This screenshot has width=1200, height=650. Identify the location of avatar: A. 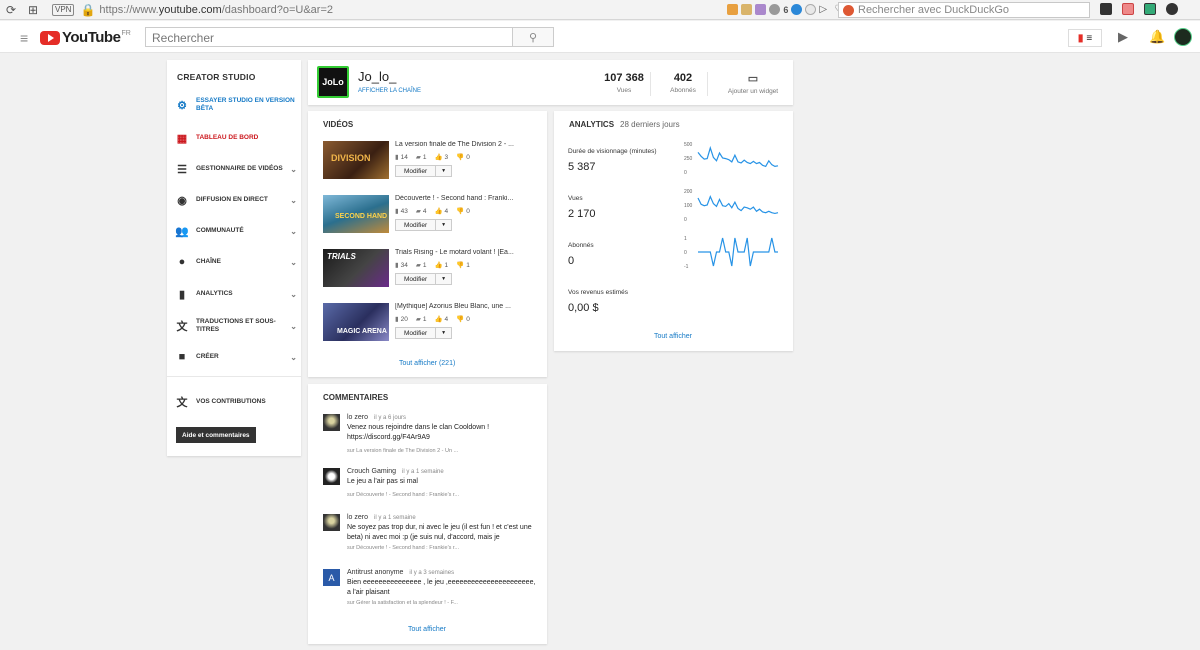
(331, 577).